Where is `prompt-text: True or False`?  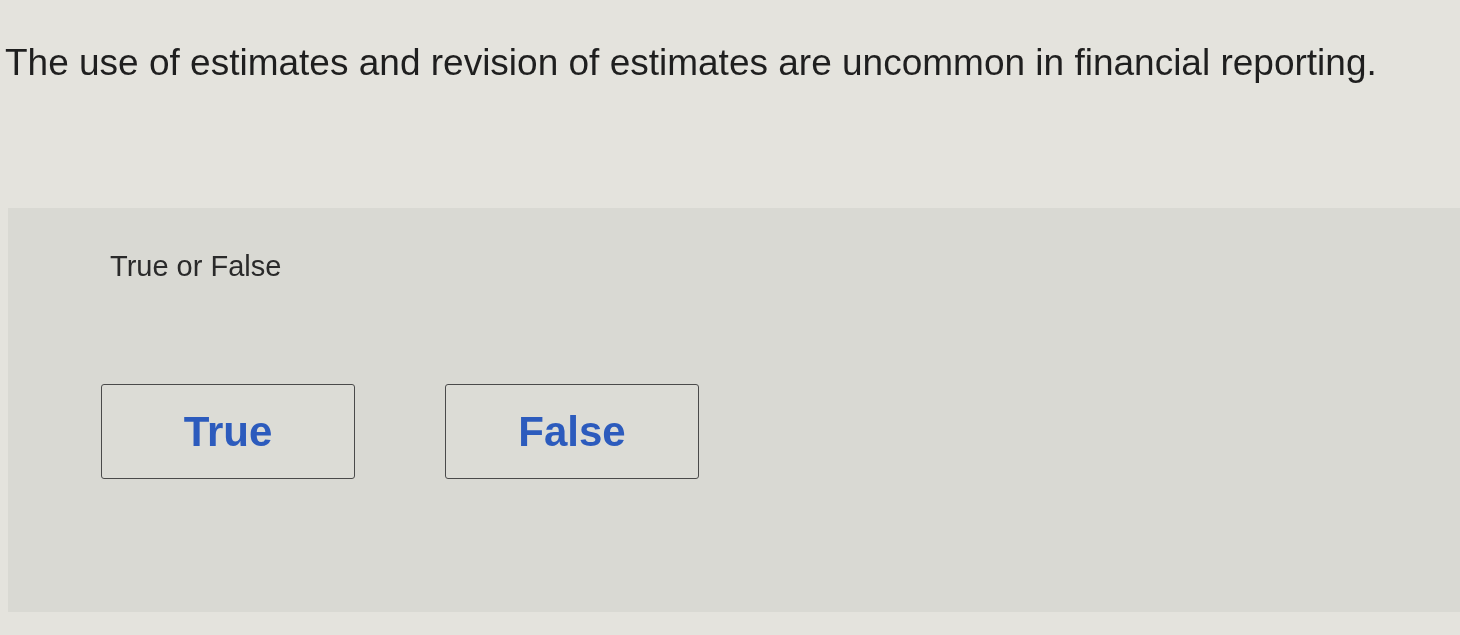 prompt-text: True or False is located at coordinates (196, 266).